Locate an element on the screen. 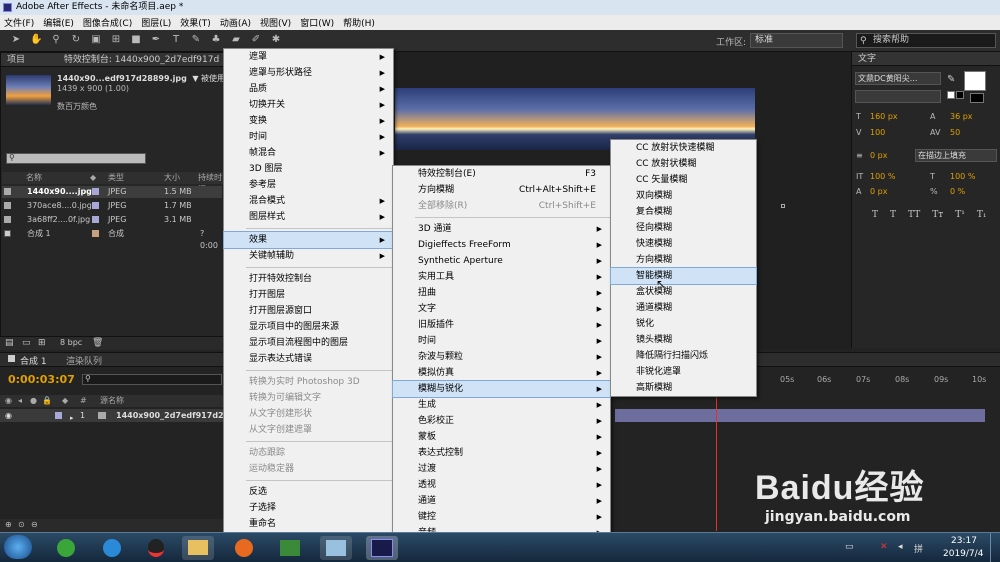 This screenshot has height=562, width=1000. layer-menu-item-10: 图层样式 ▶ is located at coordinates (308, 217).